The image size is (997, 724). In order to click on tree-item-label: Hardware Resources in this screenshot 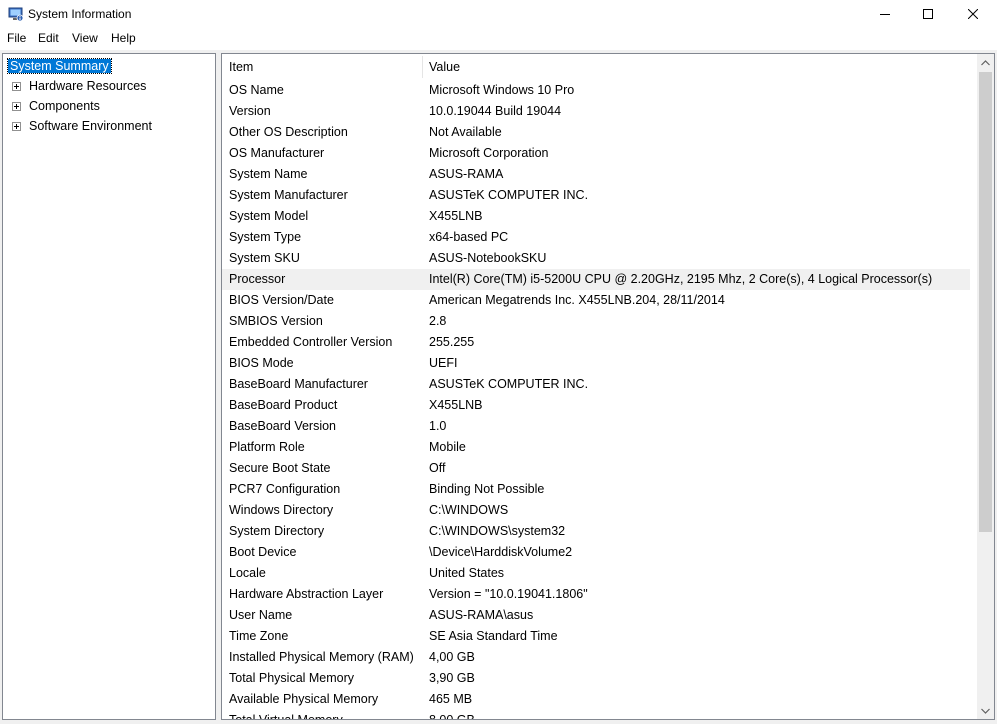, I will do `click(88, 86)`.